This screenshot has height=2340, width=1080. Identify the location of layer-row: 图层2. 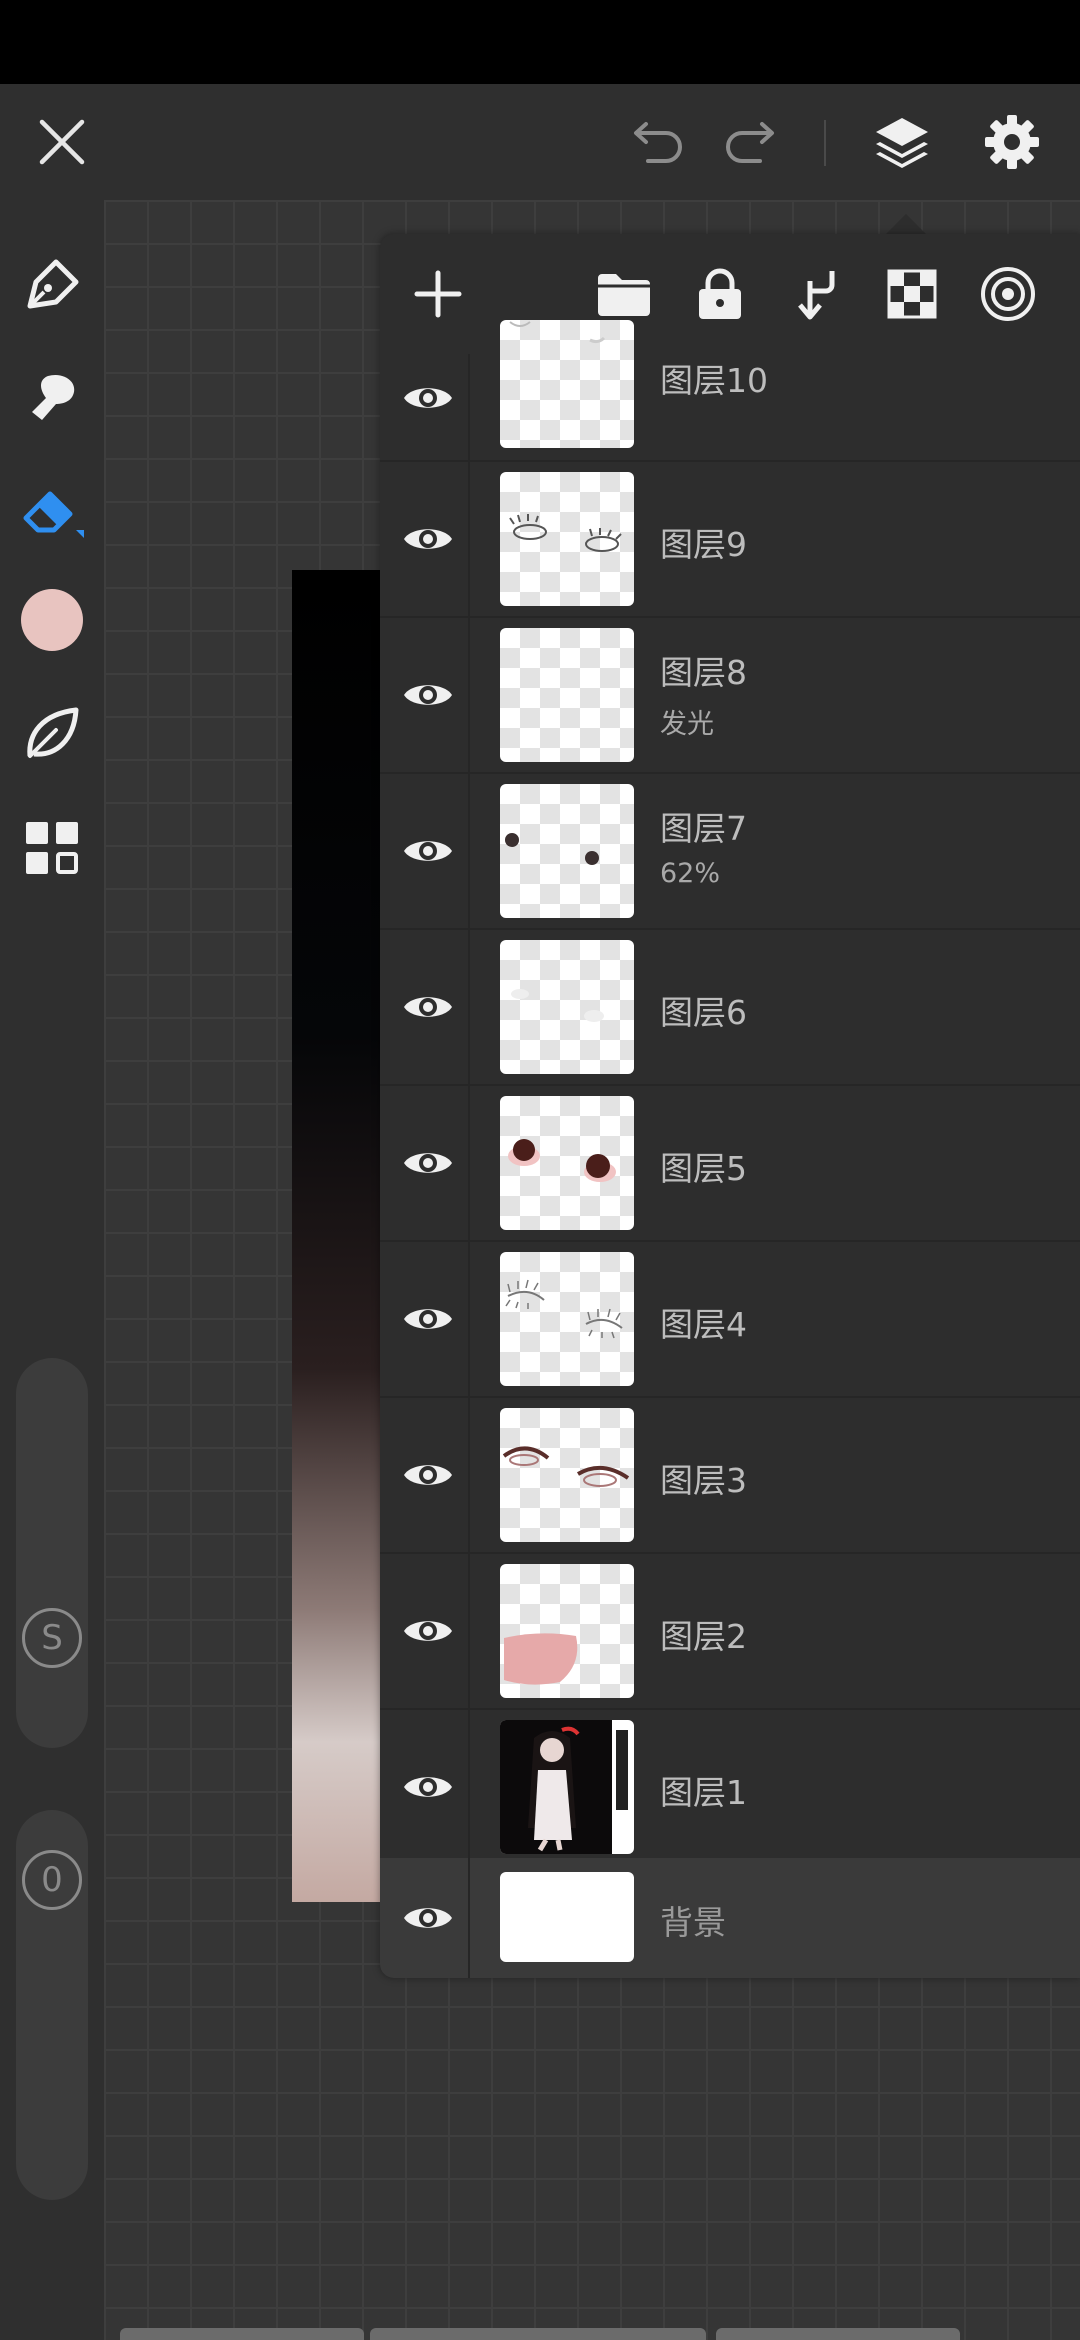
(730, 1632).